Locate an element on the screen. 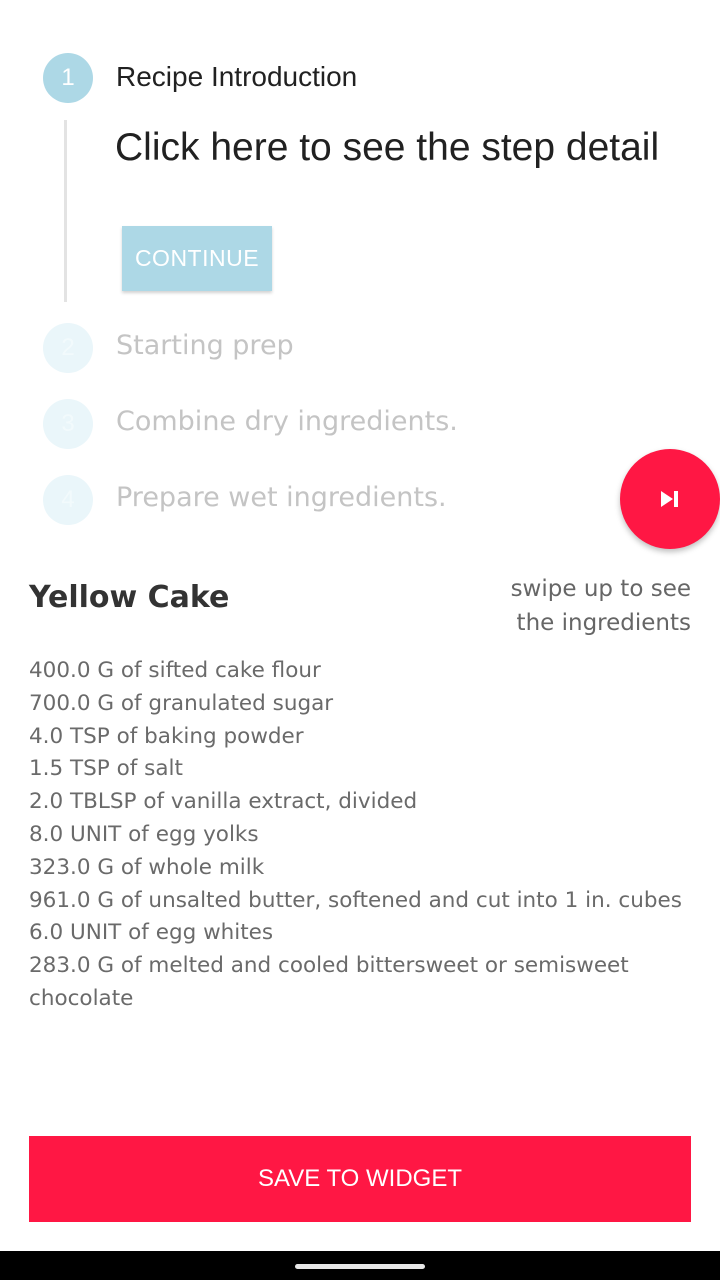  ingredient-item: 4.0 TSP of baking powder is located at coordinates (166, 736).